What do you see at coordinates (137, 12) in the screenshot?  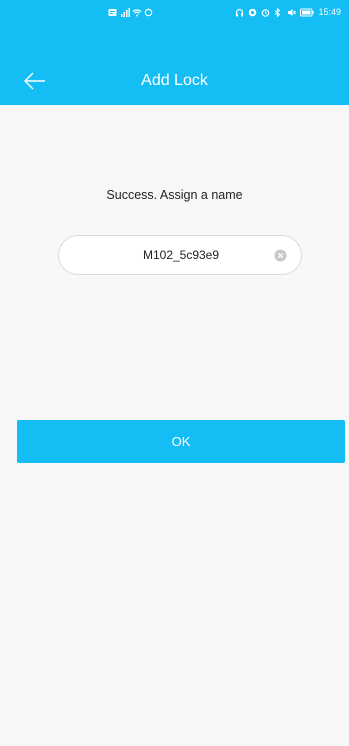 I see `wifi-icon` at bounding box center [137, 12].